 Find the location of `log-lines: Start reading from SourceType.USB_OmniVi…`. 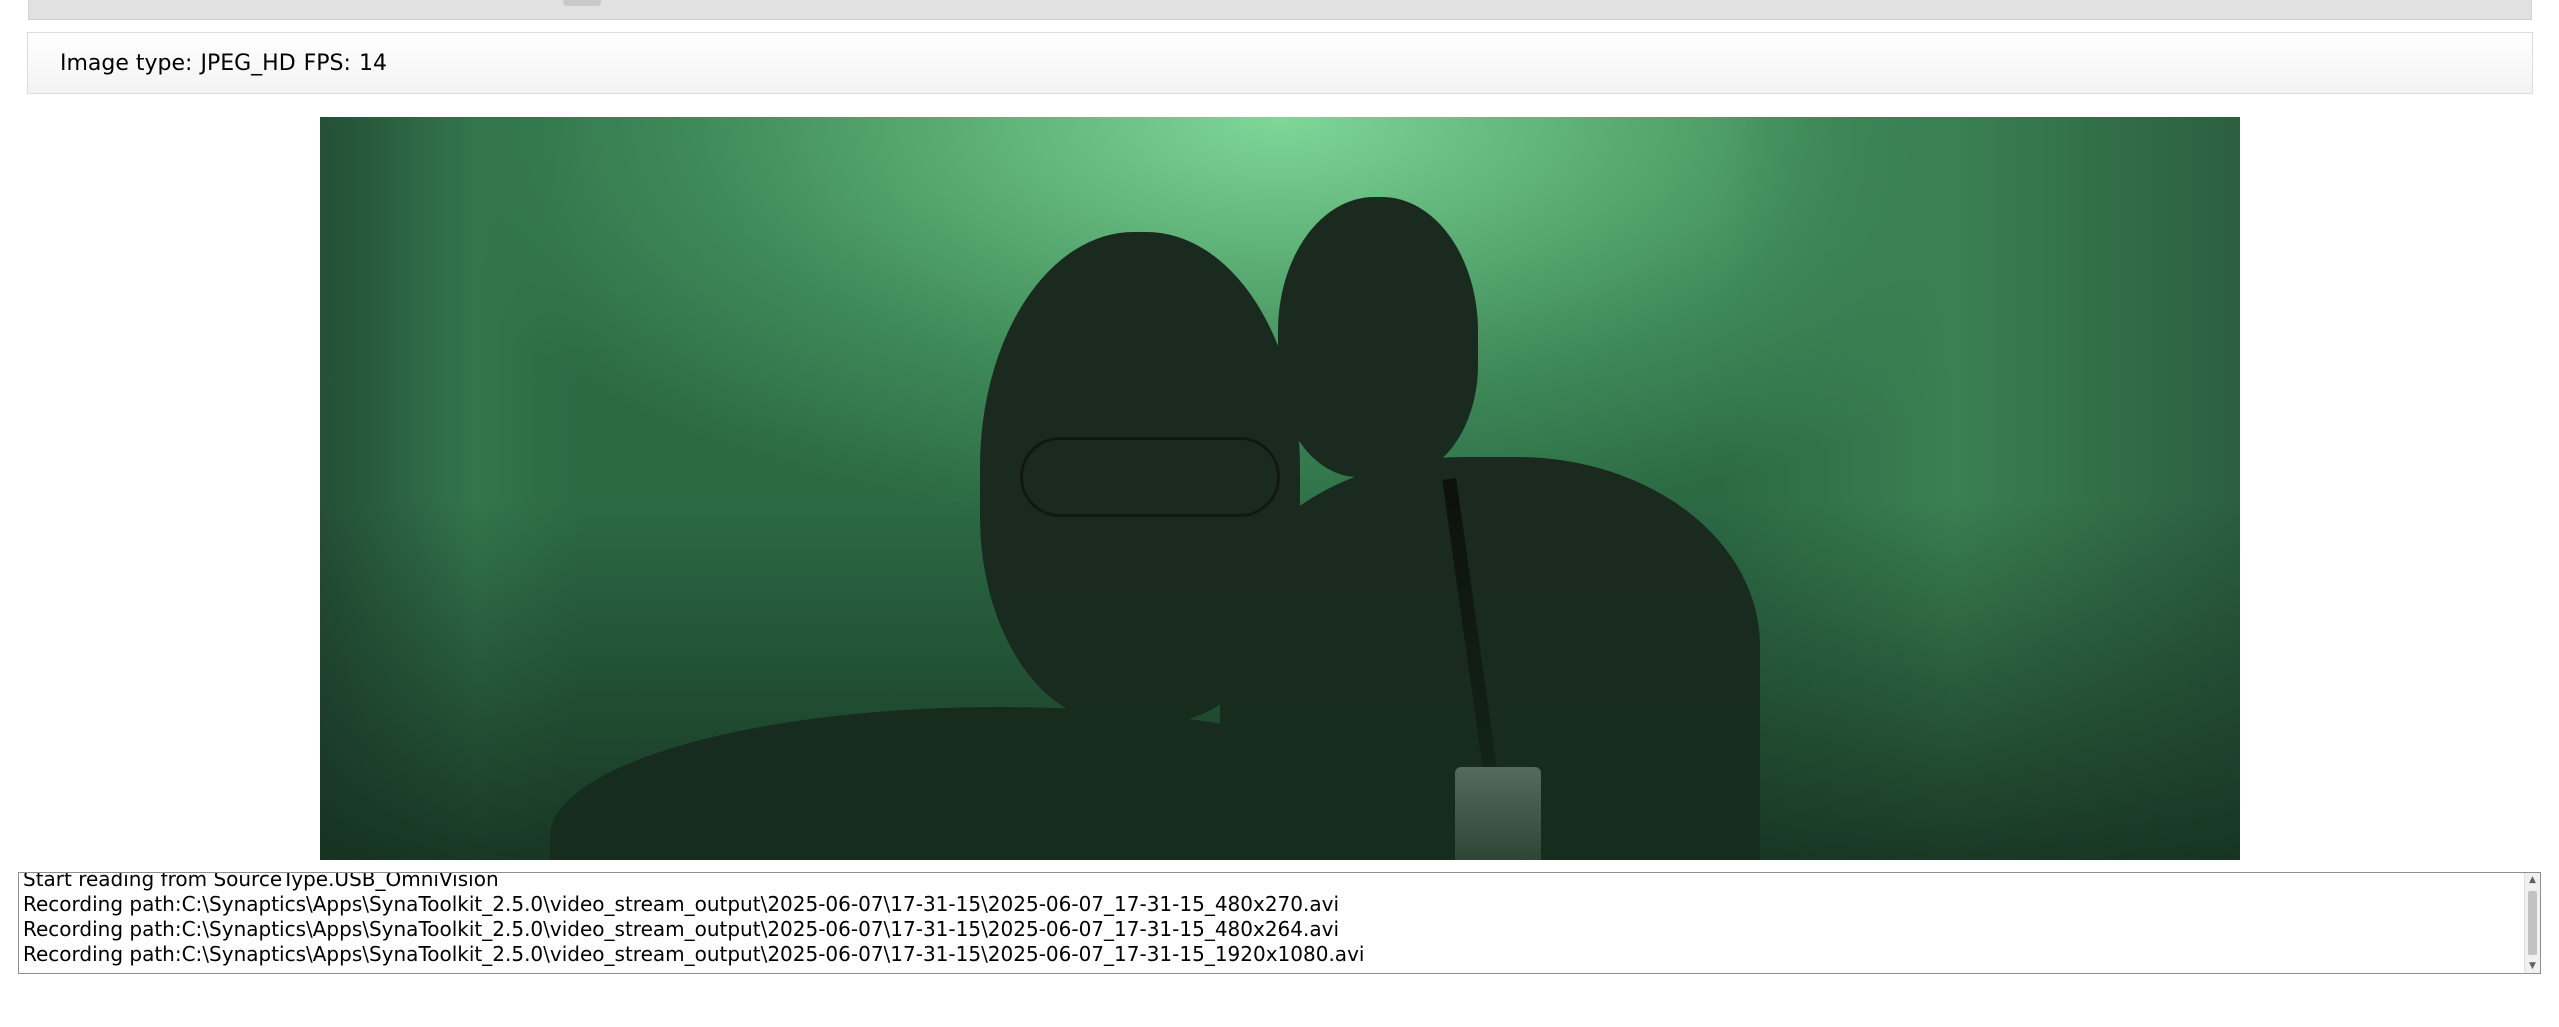

log-lines: Start reading from SourceType.USB_OmniVi… is located at coordinates (1271, 919).